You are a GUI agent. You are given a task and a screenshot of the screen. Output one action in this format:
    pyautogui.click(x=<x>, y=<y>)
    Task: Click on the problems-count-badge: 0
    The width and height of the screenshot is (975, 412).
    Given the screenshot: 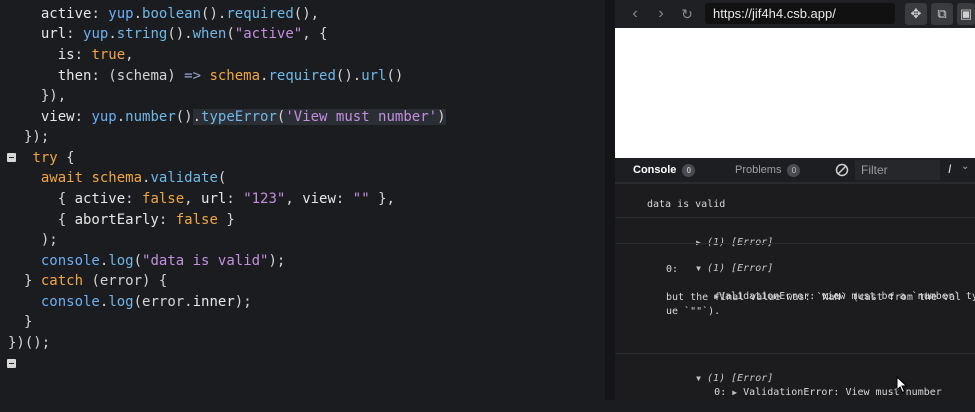 What is the action you would take?
    pyautogui.click(x=794, y=170)
    